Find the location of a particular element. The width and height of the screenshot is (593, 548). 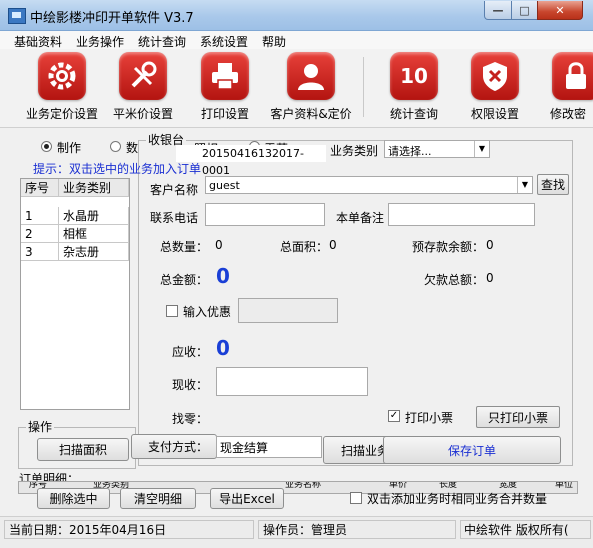

status-date: 当前日期：2015年04月16日 is located at coordinates (129, 529).